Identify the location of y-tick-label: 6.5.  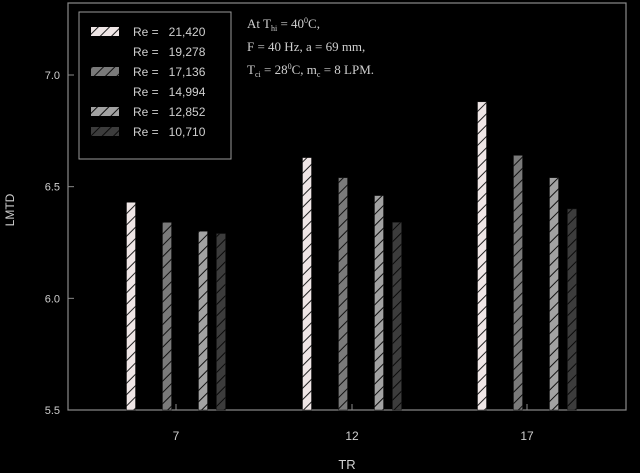
(52, 188).